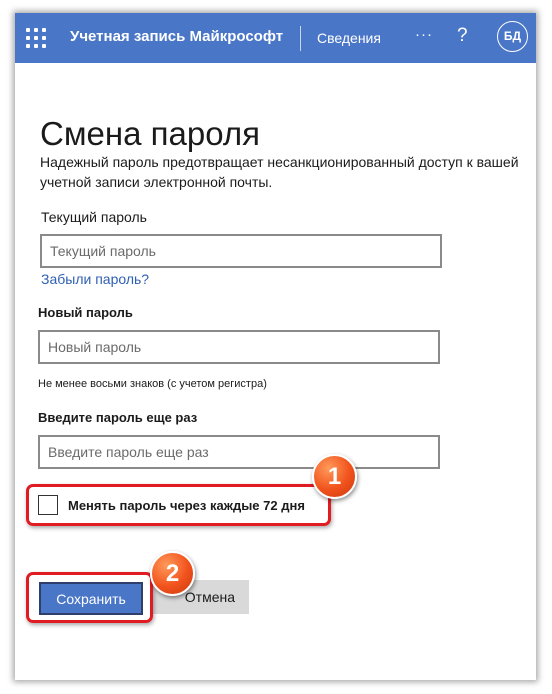 This screenshot has width=552, height=694. What do you see at coordinates (300, 38) in the screenshot?
I see `header-divider` at bounding box center [300, 38].